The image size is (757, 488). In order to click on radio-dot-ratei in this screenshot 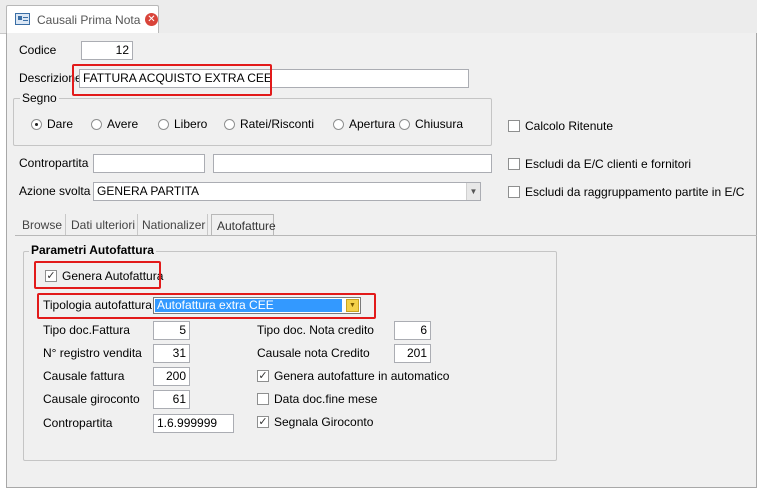, I will do `click(229, 124)`.